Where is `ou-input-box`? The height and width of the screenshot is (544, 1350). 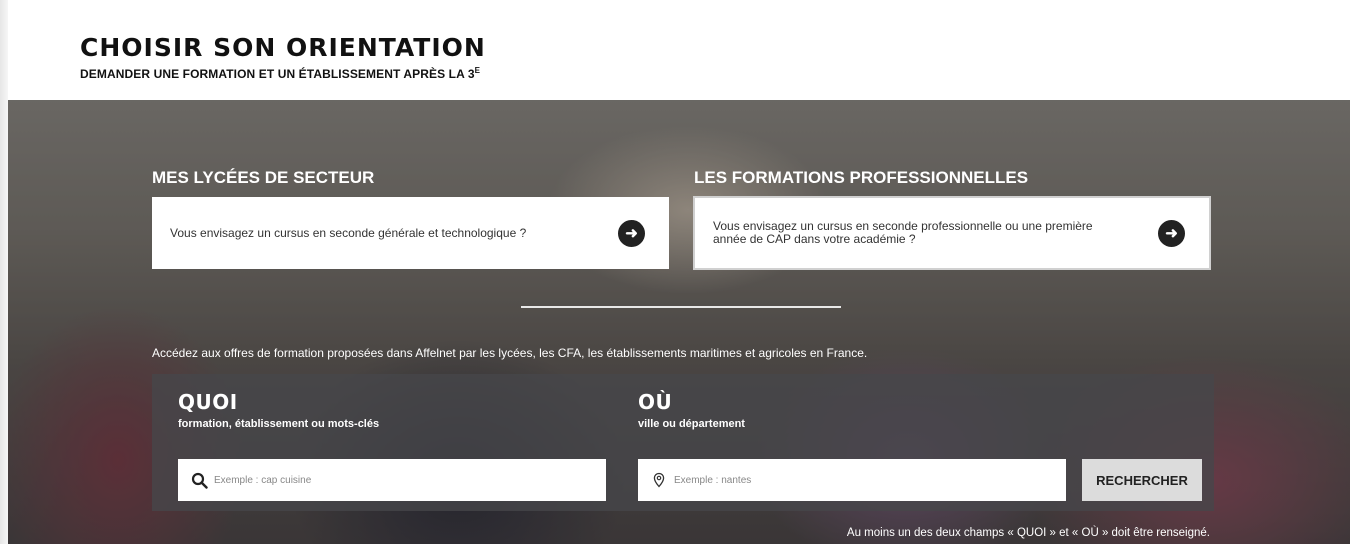
ou-input-box is located at coordinates (852, 480).